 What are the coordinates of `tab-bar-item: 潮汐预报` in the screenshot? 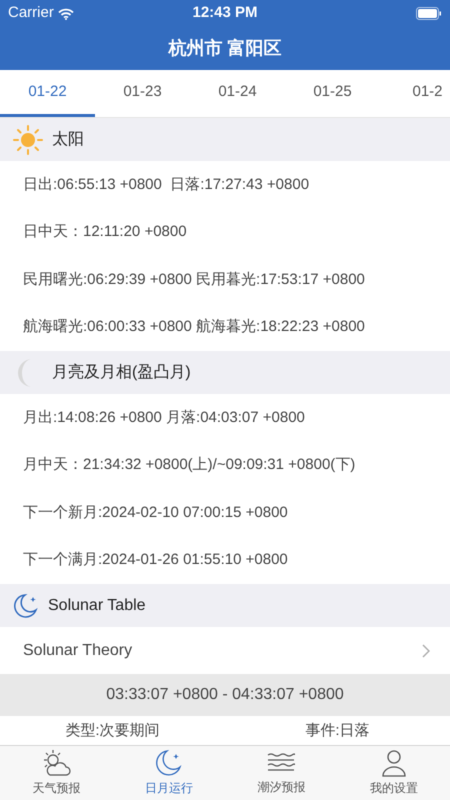 It's located at (281, 773).